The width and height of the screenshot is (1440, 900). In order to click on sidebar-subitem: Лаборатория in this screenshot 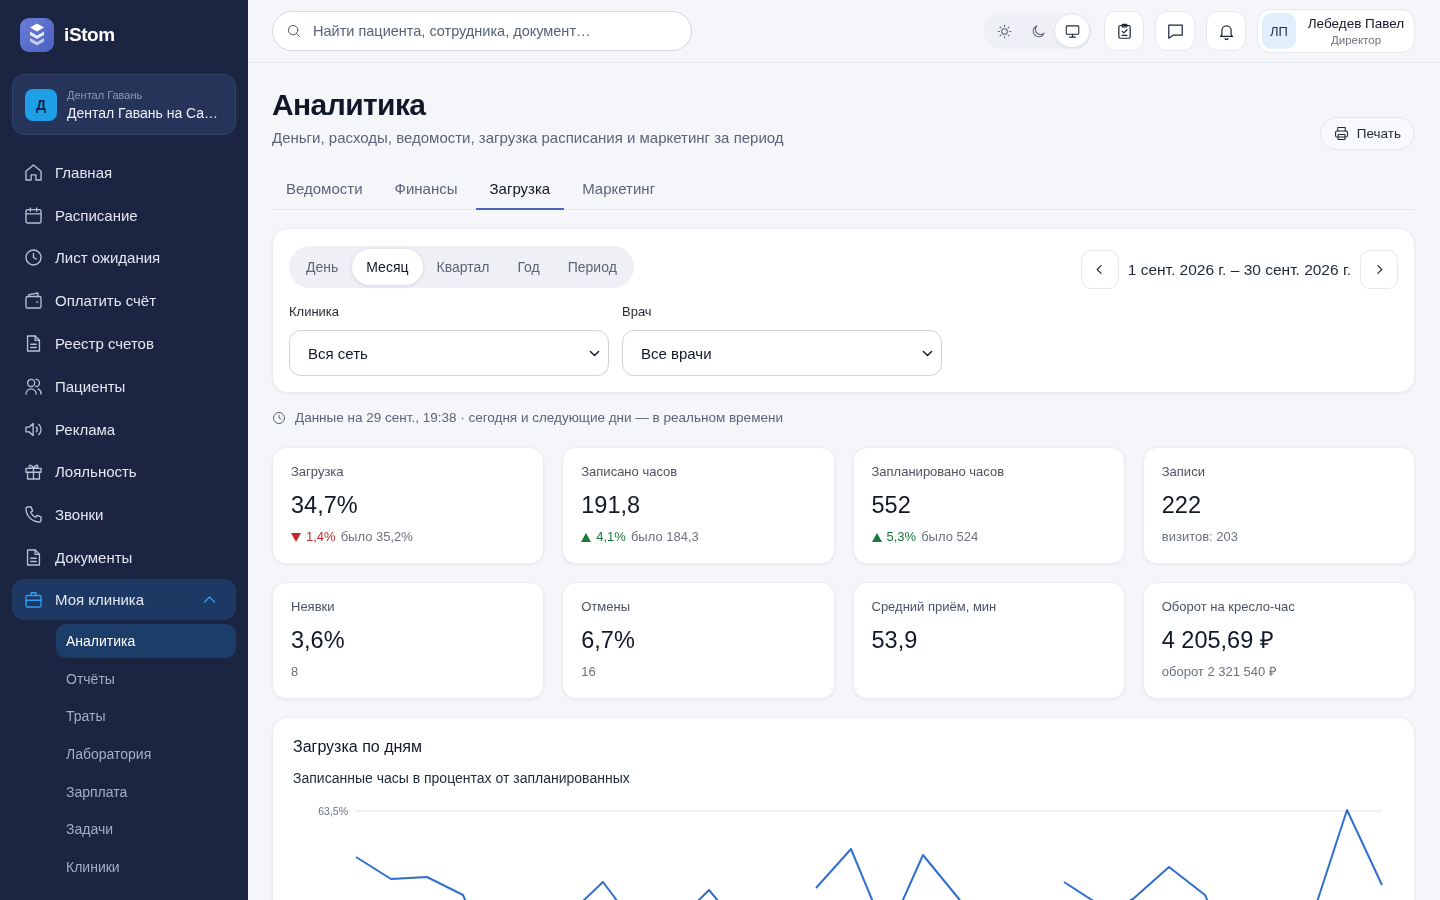, I will do `click(146, 754)`.